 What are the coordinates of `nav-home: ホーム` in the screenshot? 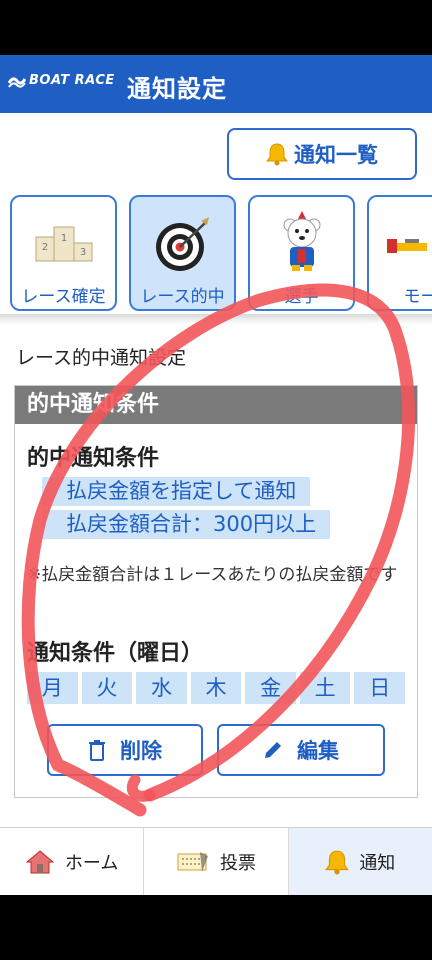 It's located at (72, 861).